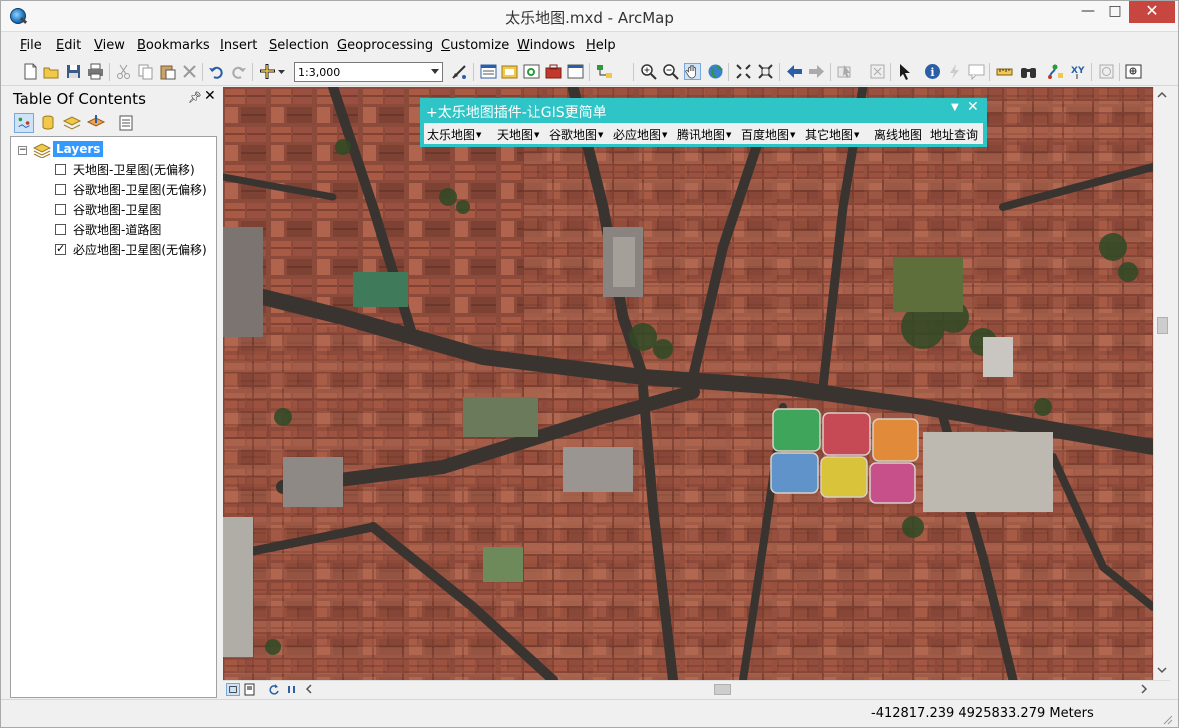  I want to click on clear-selection-icon, so click(877, 71).